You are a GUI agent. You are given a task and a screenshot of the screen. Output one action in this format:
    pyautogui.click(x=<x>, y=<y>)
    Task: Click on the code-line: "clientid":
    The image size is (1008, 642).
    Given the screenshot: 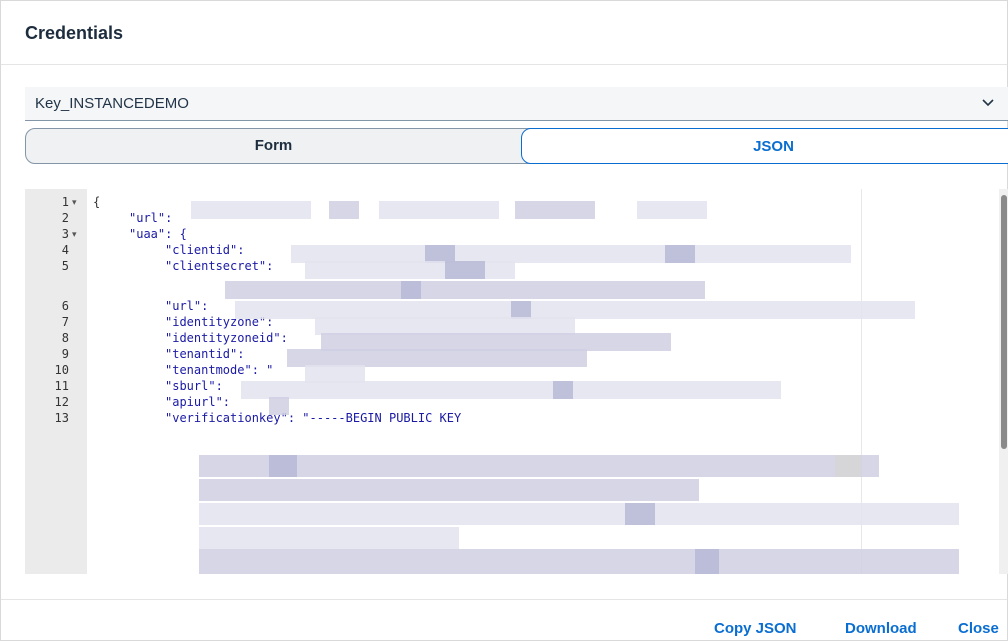 What is the action you would take?
    pyautogui.click(x=205, y=250)
    